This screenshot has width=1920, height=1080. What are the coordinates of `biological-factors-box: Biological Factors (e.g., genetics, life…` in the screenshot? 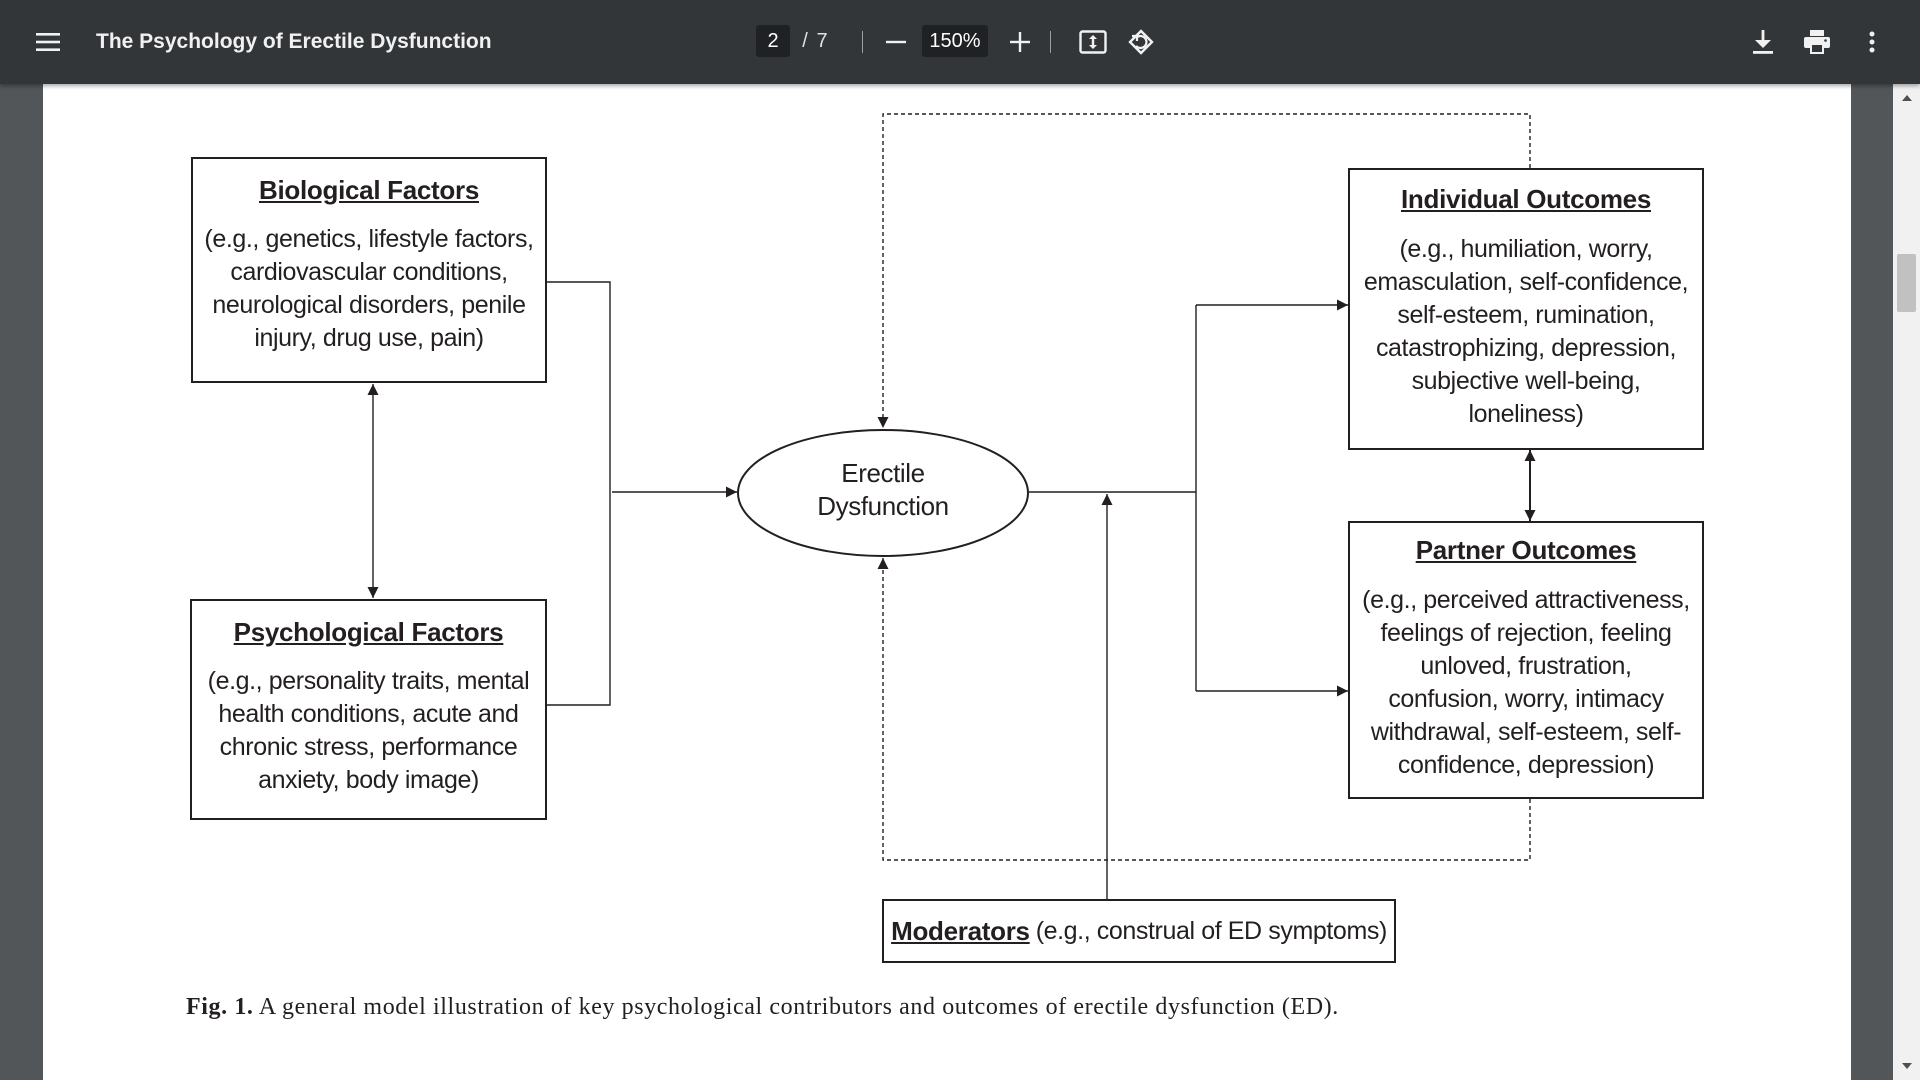 It's located at (369, 270).